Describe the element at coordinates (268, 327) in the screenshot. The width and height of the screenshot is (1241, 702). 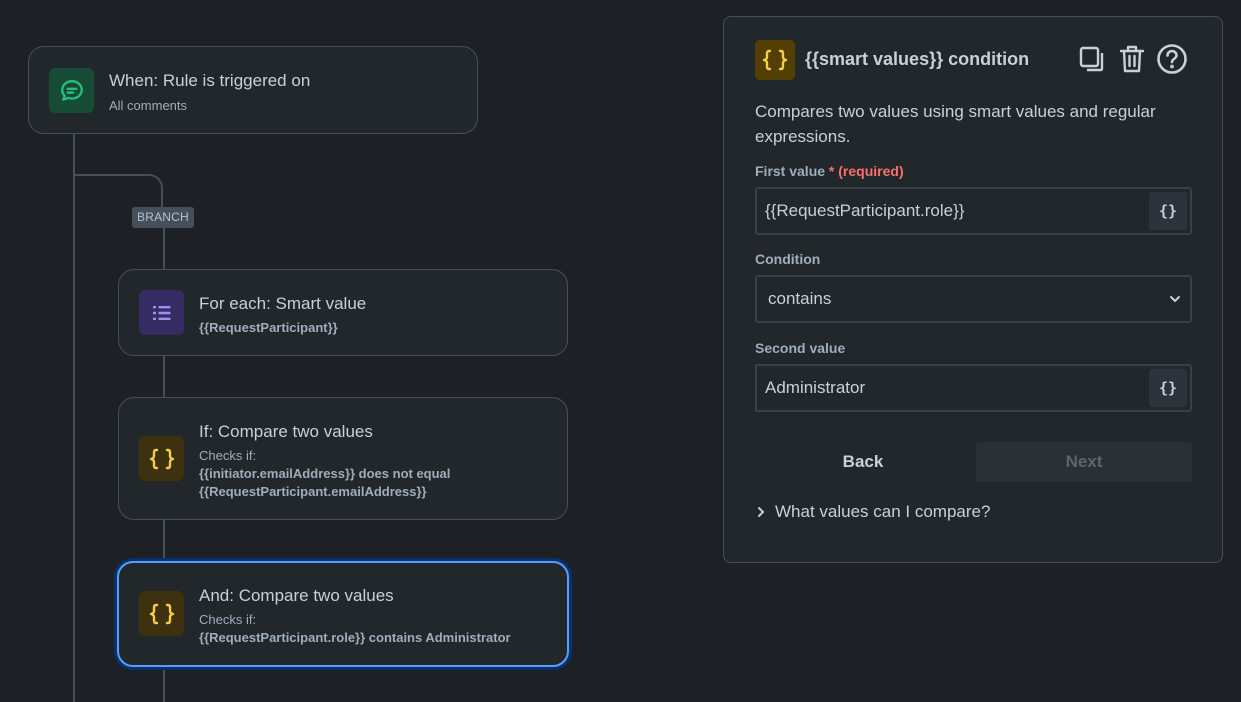
I see `for-each-subtitle: {{RequestParticipant}}` at that location.